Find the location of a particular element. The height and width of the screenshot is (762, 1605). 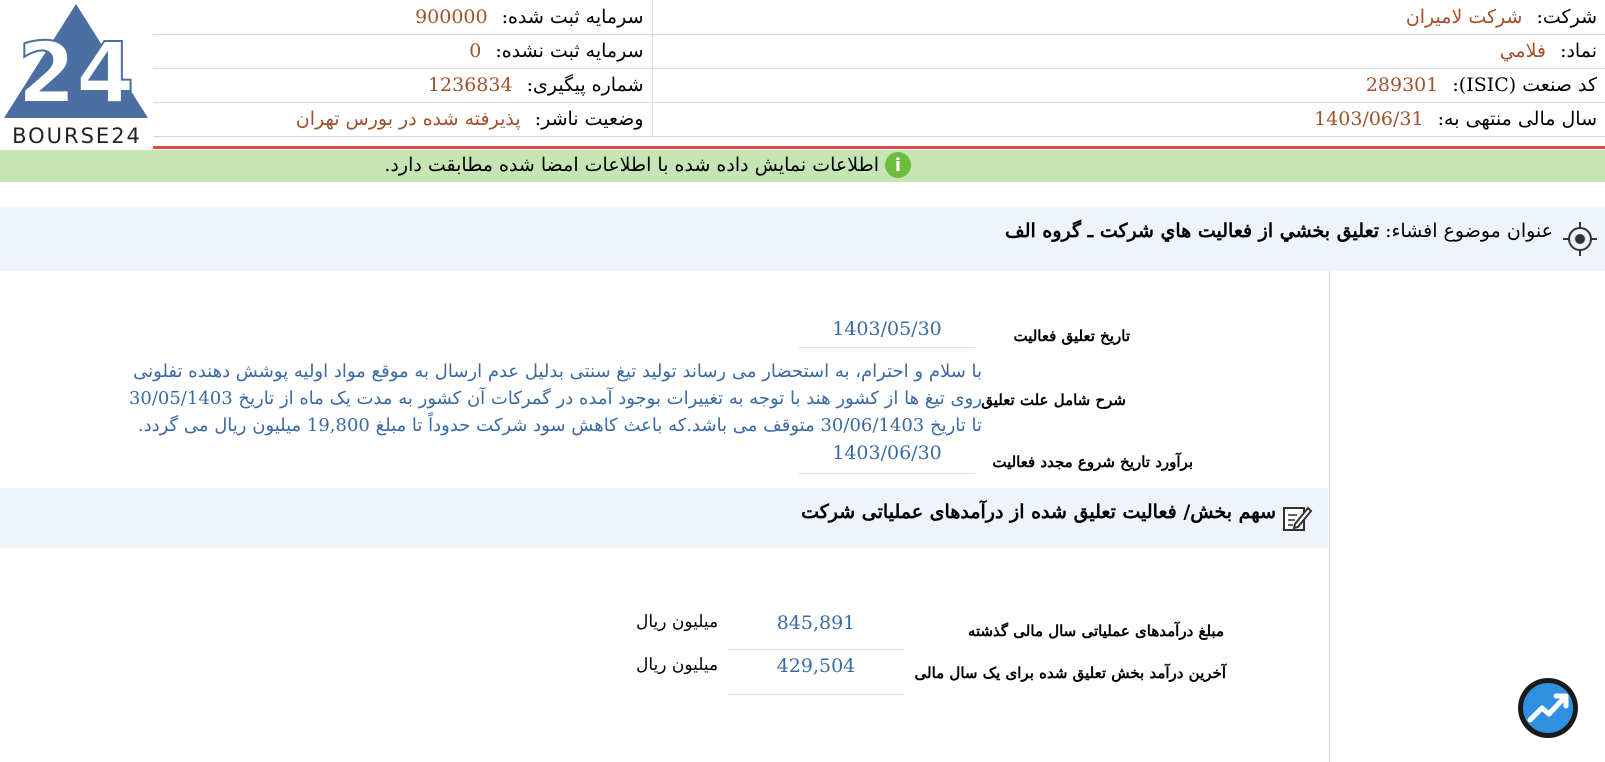

info-cell-unregistered-capital: سرمایه ثبت نشده: 0 is located at coordinates (402, 51).